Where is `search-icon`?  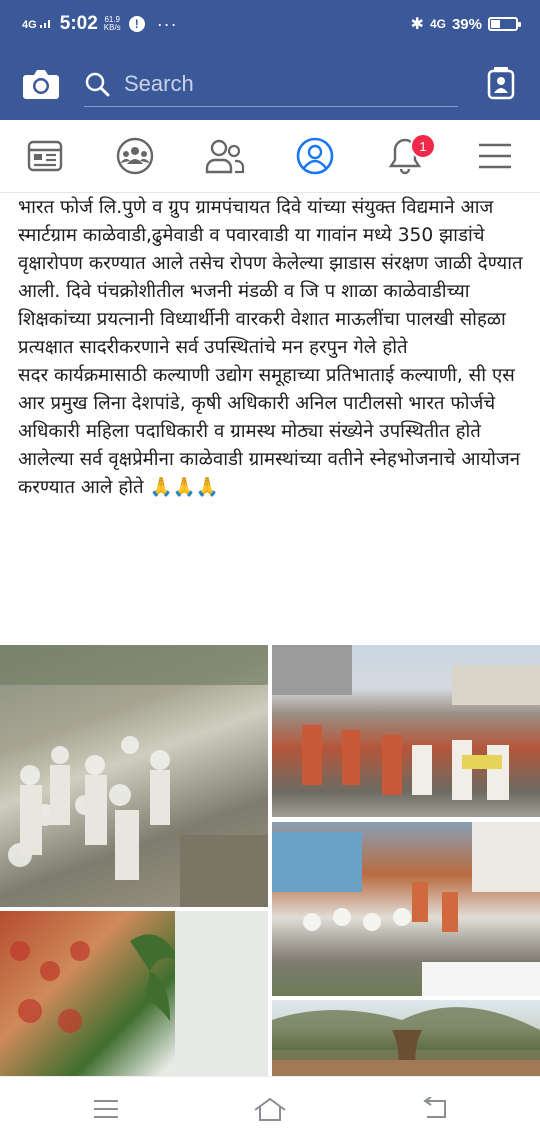 search-icon is located at coordinates (97, 84).